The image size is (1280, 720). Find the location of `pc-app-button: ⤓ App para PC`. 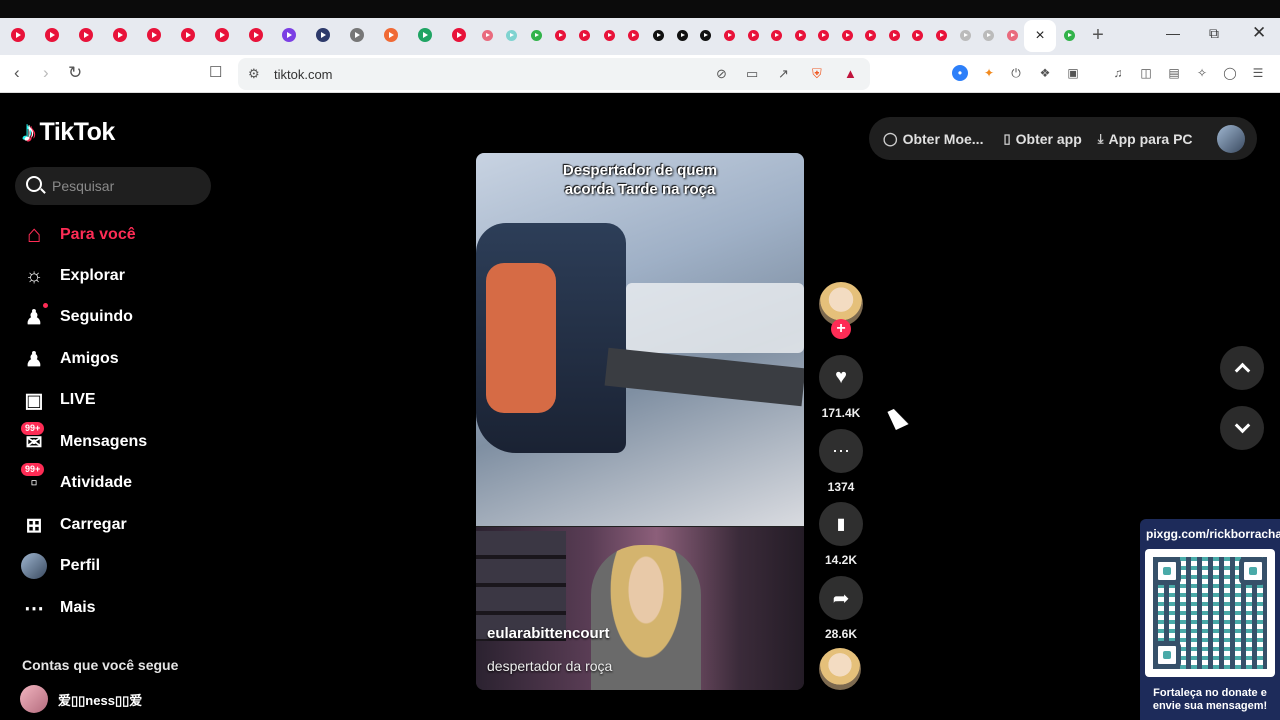

pc-app-button: ⤓ App para PC is located at coordinates (1145, 139).